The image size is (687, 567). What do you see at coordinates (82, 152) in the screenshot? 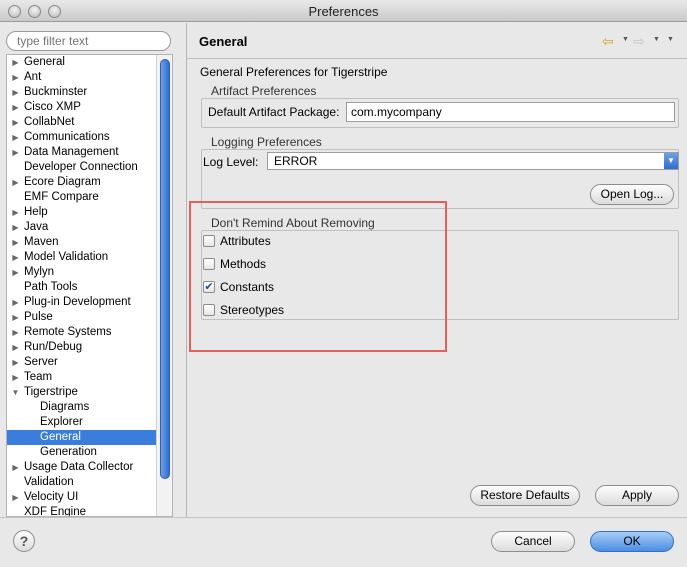
I see `tree-item: ▶ Data Management` at bounding box center [82, 152].